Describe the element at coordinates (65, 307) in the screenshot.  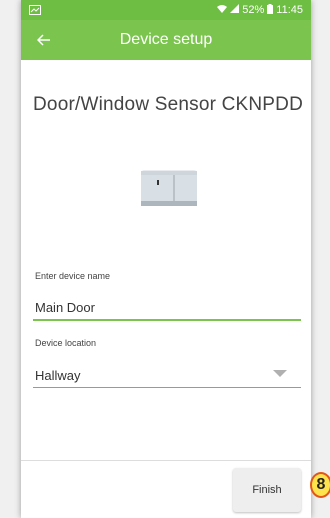
I see `device-name-value: Main Door` at that location.